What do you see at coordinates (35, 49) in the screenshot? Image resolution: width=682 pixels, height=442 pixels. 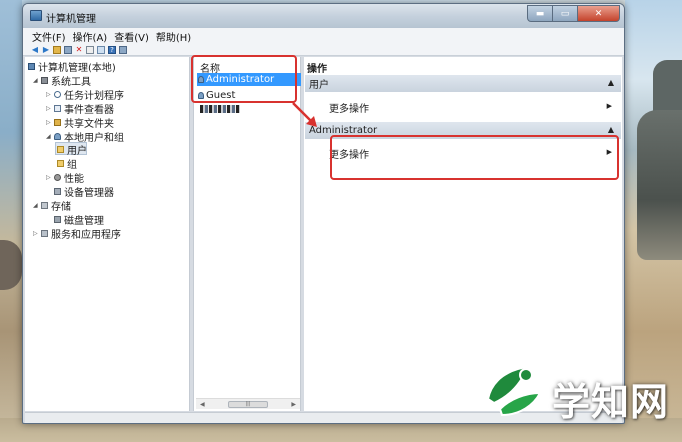 I see `back-arrow-icon: ◀` at bounding box center [35, 49].